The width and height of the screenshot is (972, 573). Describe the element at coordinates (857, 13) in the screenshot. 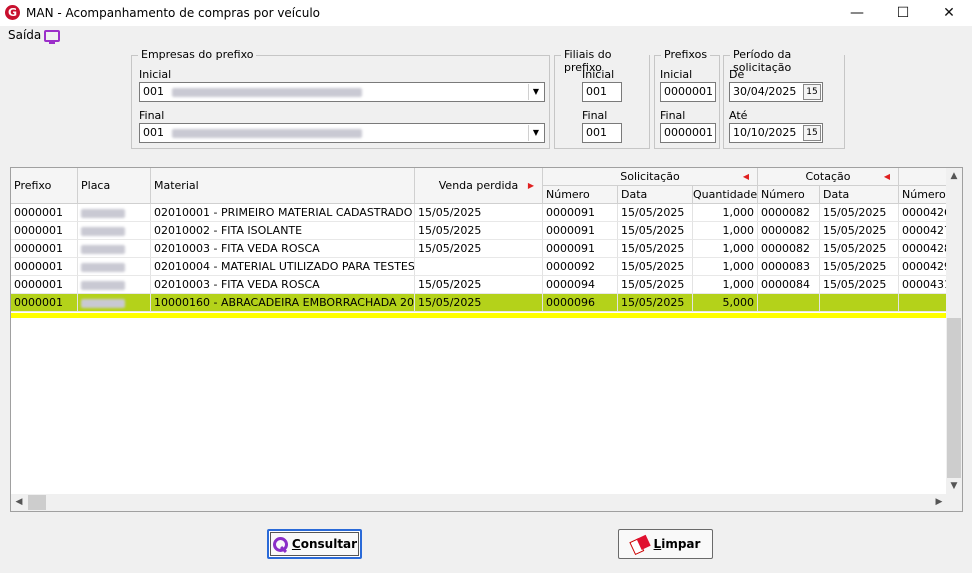

I see `minimize-button: —` at that location.